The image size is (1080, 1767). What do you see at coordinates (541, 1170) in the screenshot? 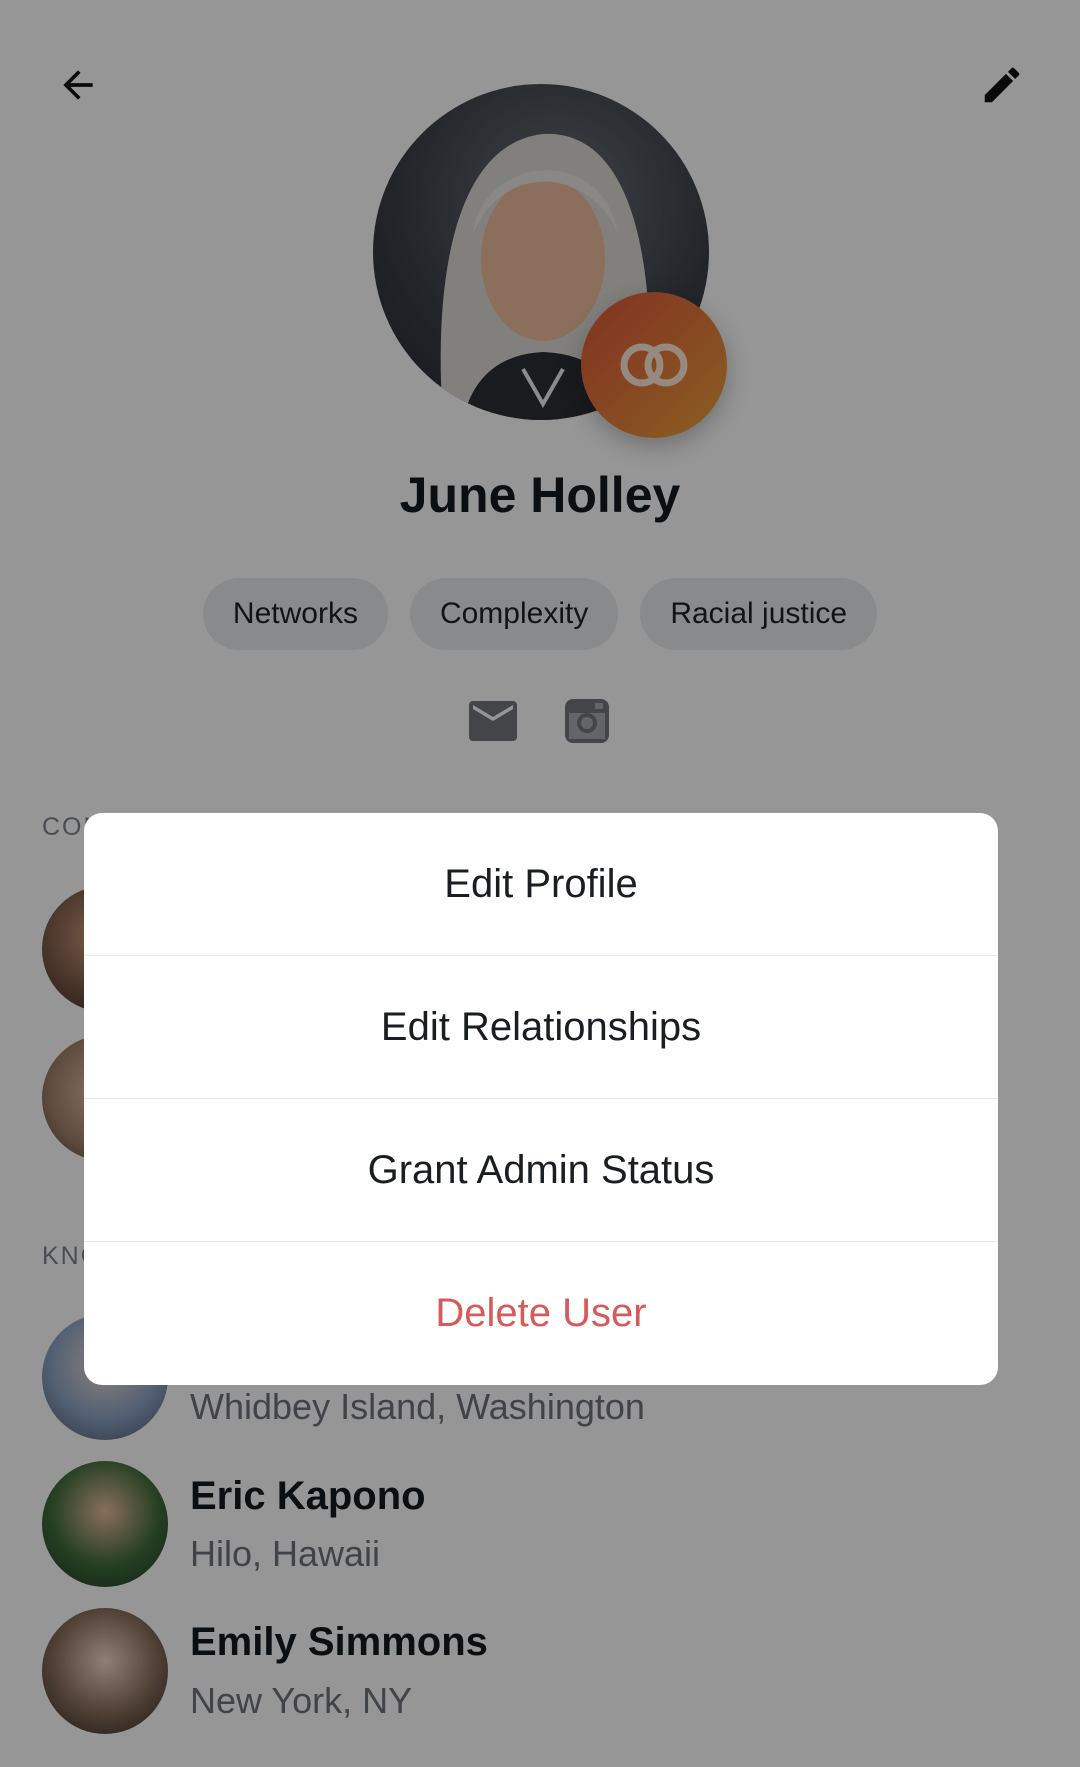
I see `grant-admin-option: Grant Admin Status` at bounding box center [541, 1170].